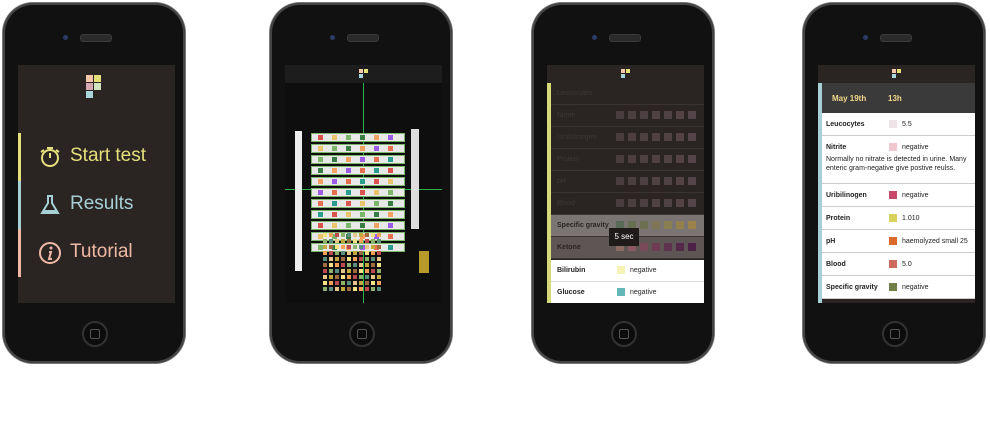 The image size is (990, 444). Describe the element at coordinates (298, 201) in the screenshot. I see `reference-strip-left` at that location.